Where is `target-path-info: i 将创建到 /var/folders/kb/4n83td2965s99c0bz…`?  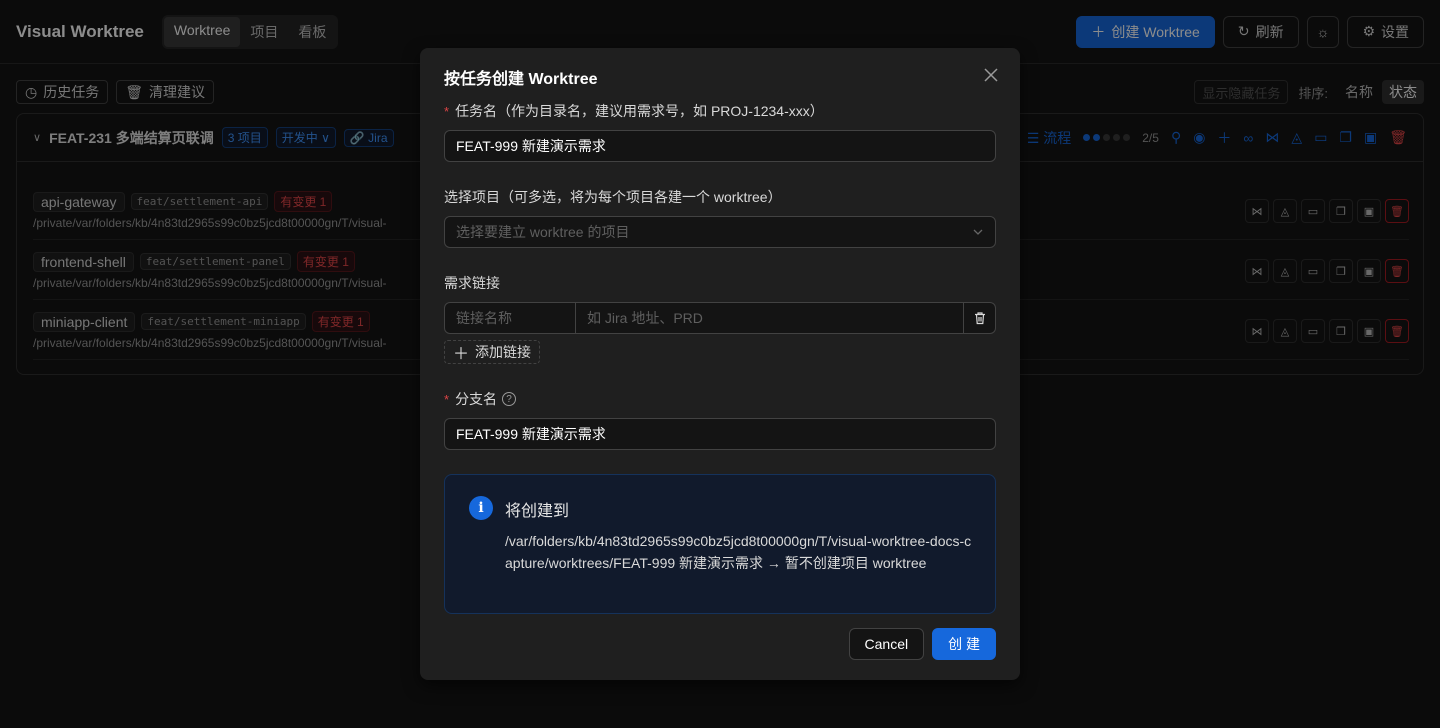
target-path-info: i 将创建到 /var/folders/kb/4n83td2965s99c0bz… is located at coordinates (720, 544).